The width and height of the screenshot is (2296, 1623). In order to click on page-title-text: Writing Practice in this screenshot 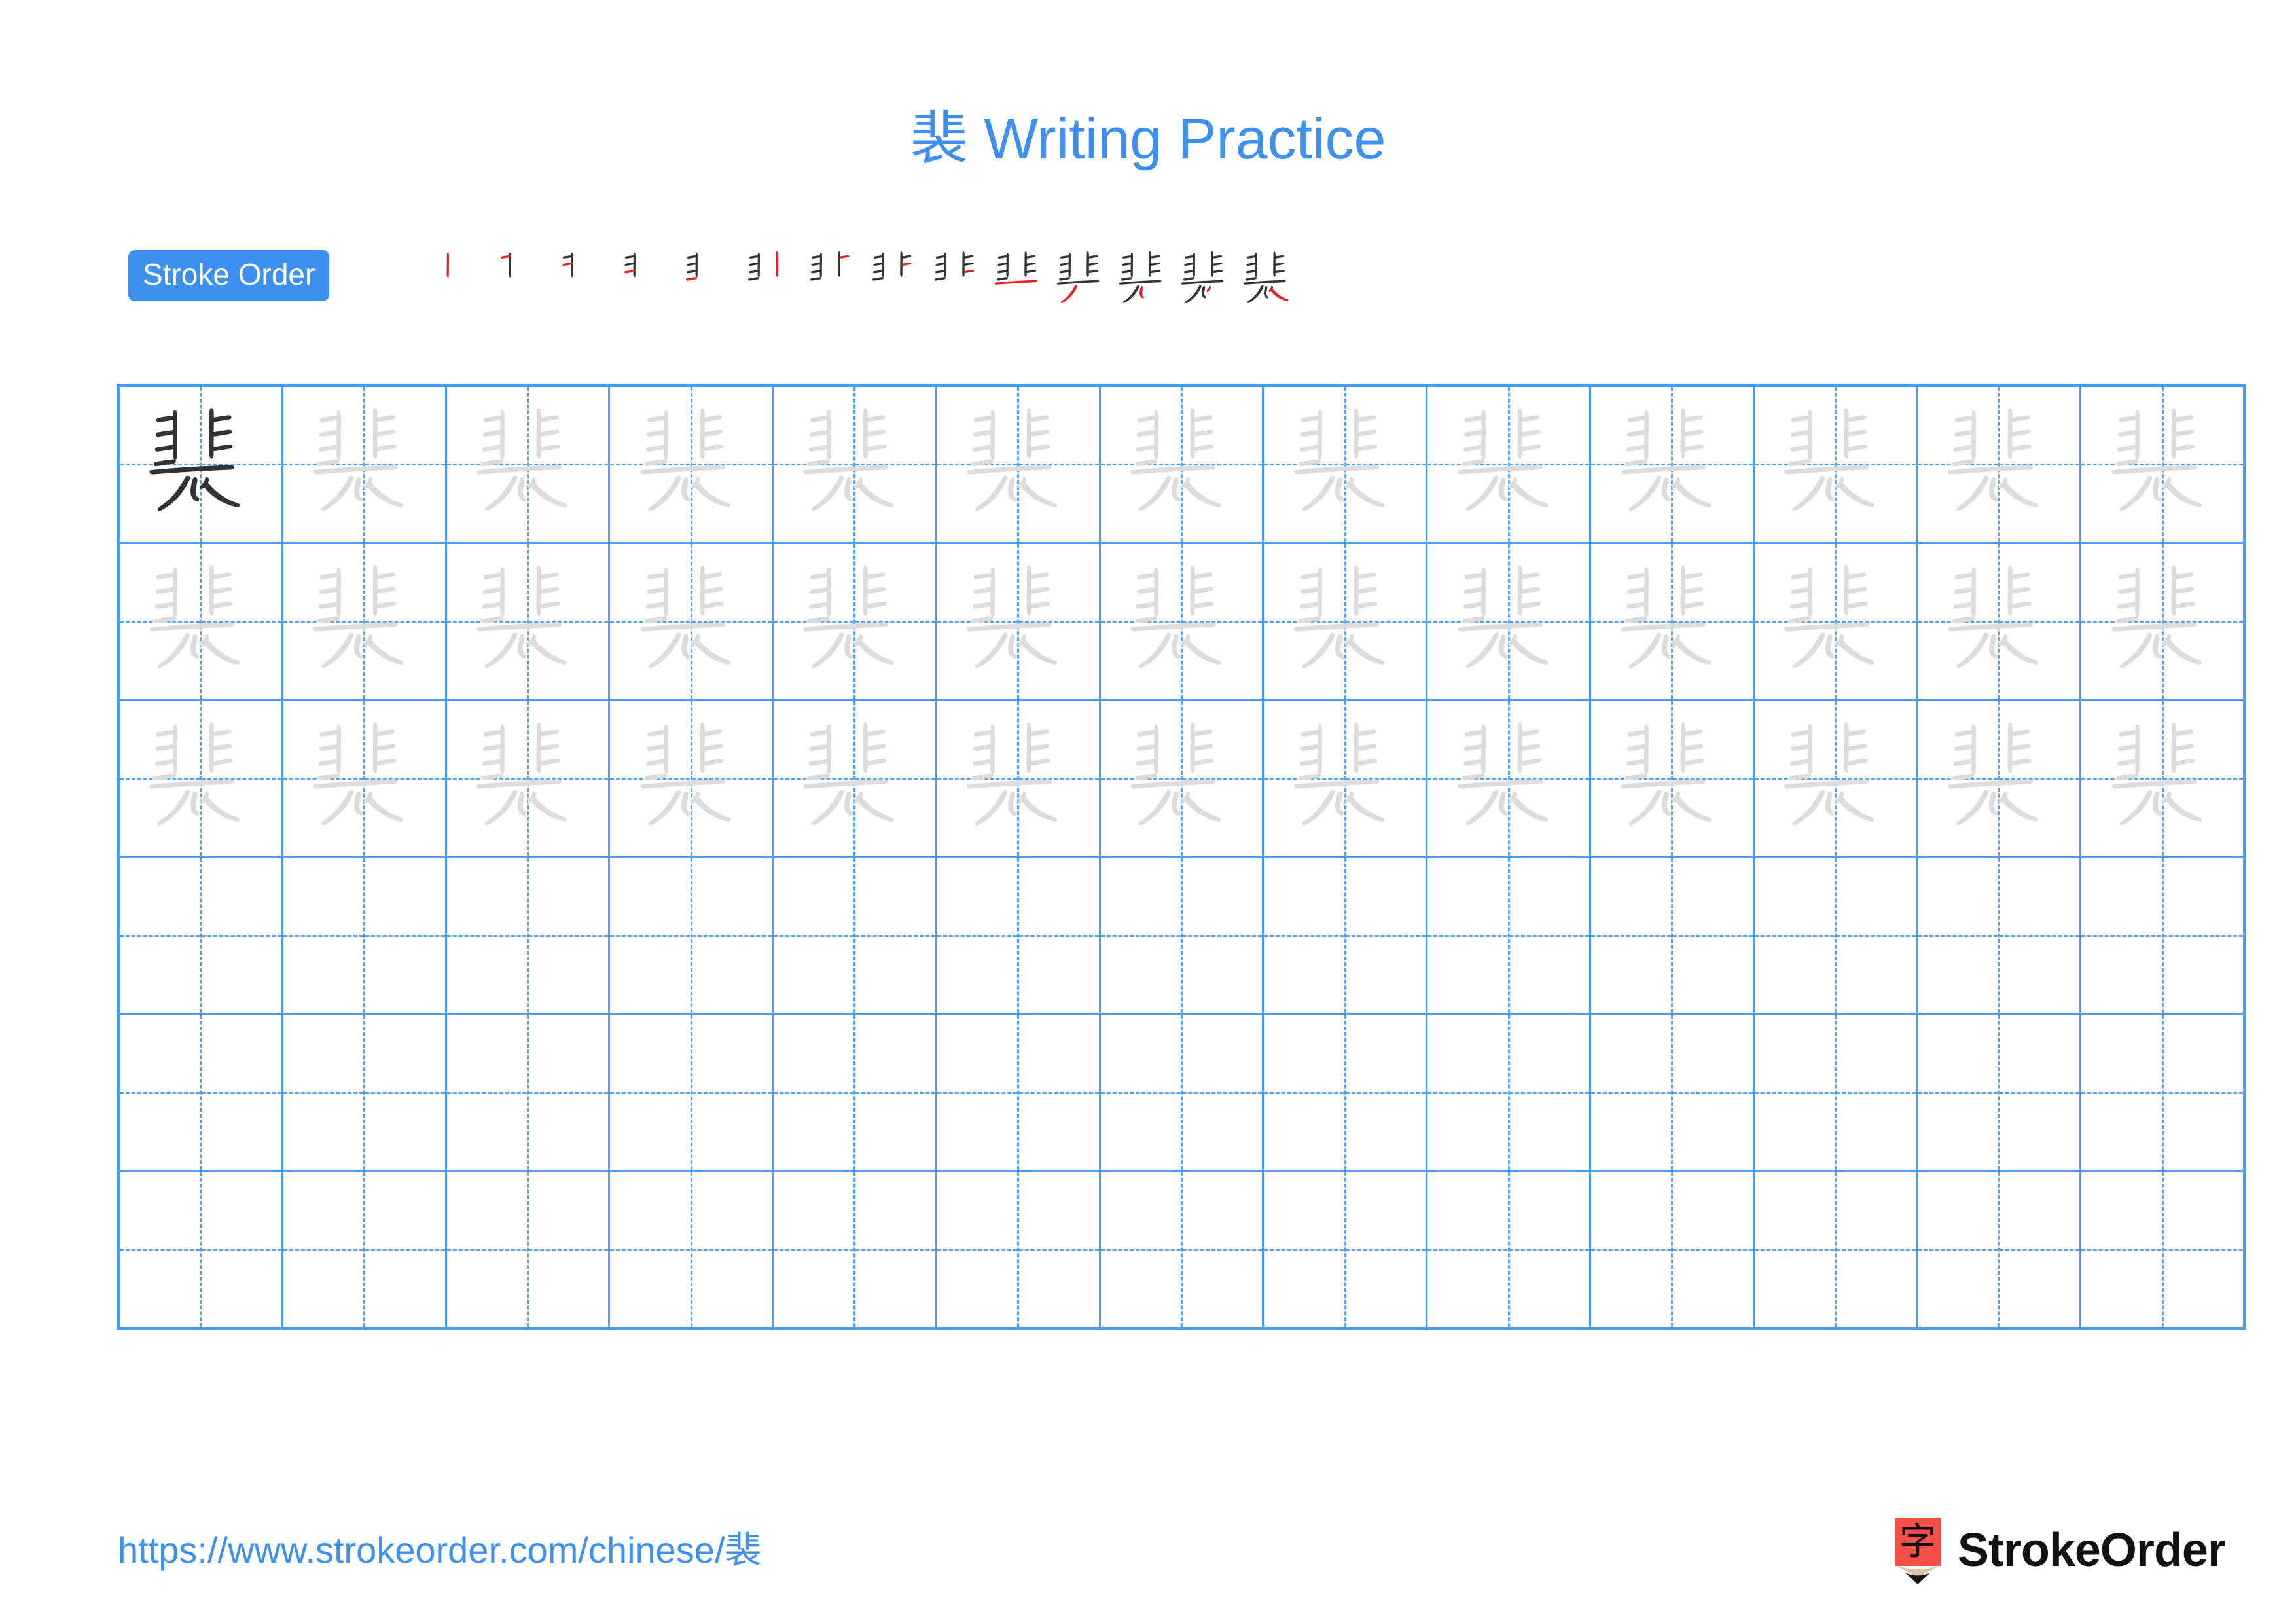, I will do `click(1176, 138)`.